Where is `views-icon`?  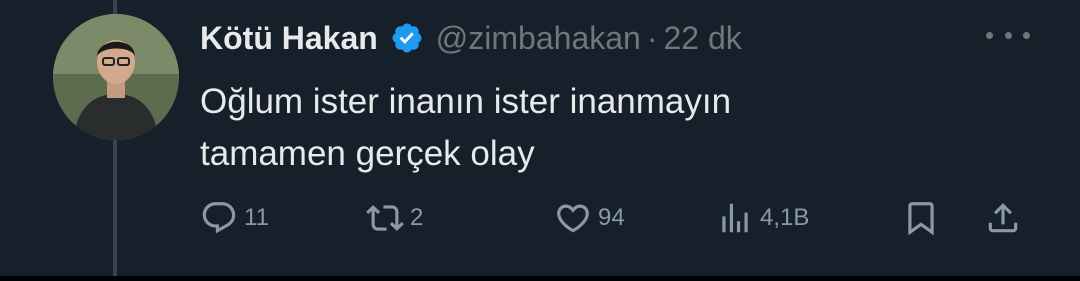 views-icon is located at coordinates (735, 218).